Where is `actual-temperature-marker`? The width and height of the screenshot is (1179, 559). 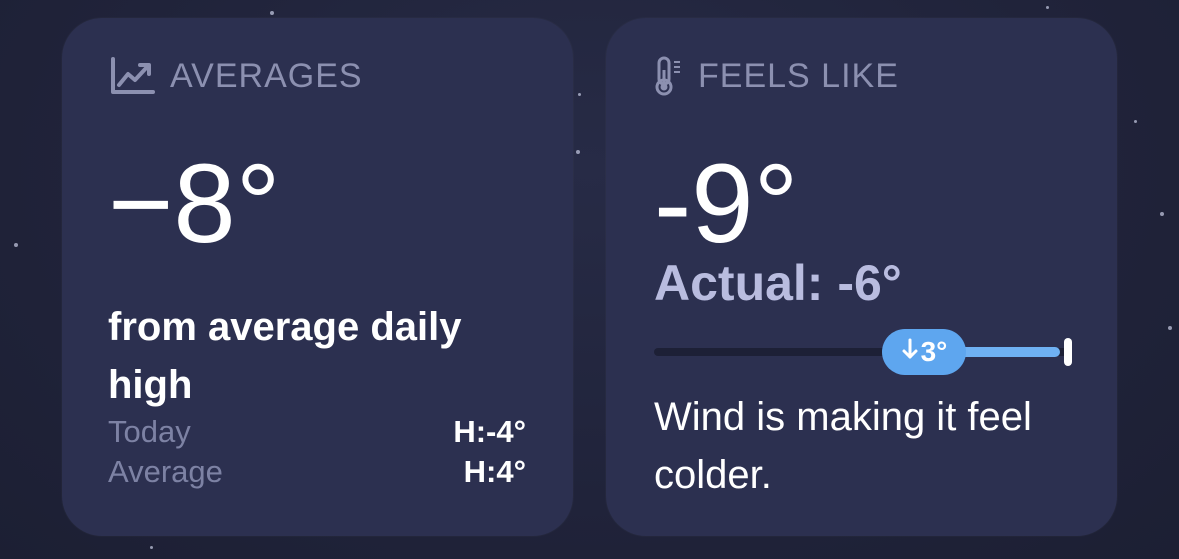 actual-temperature-marker is located at coordinates (1068, 352).